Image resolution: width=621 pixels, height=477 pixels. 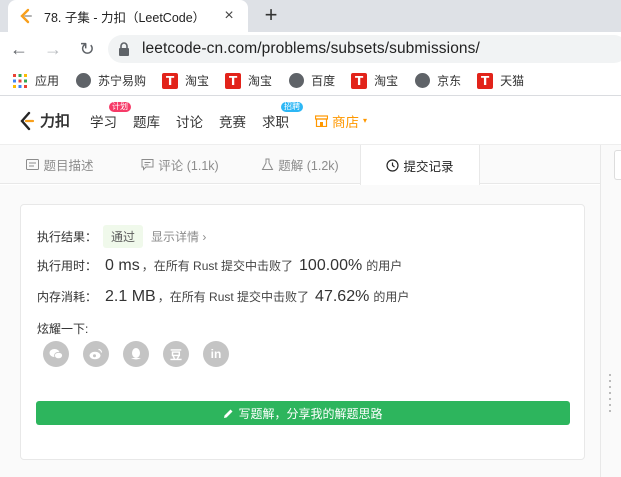 What do you see at coordinates (47, 81) in the screenshot?
I see `bookmark-label: 应用` at bounding box center [47, 81].